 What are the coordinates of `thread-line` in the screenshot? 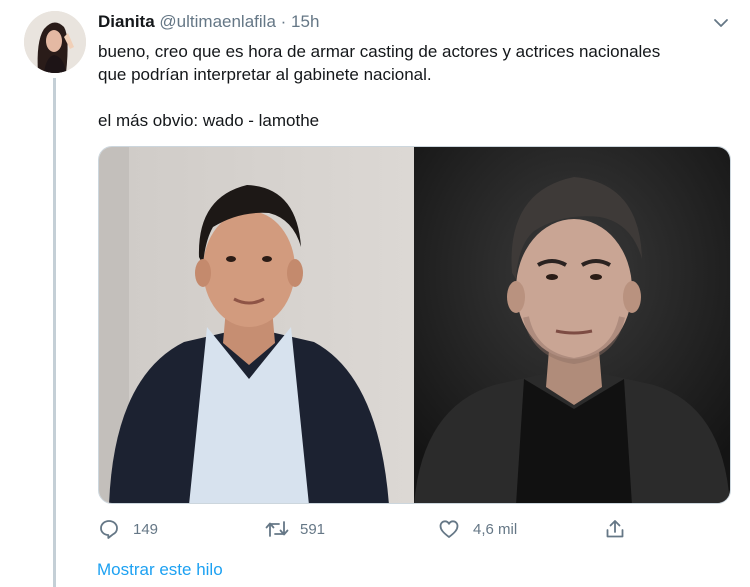 It's located at (54, 332).